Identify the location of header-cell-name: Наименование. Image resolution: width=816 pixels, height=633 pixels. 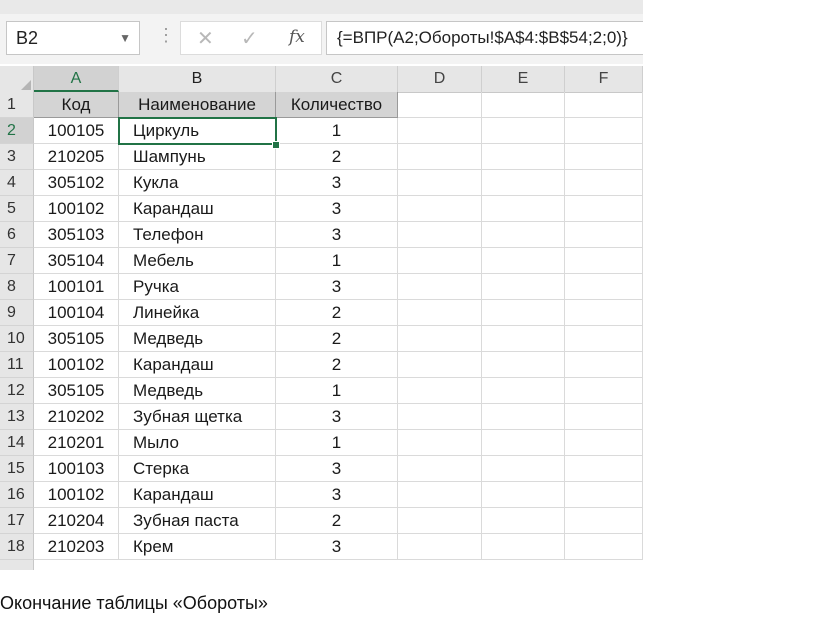
(197, 105).